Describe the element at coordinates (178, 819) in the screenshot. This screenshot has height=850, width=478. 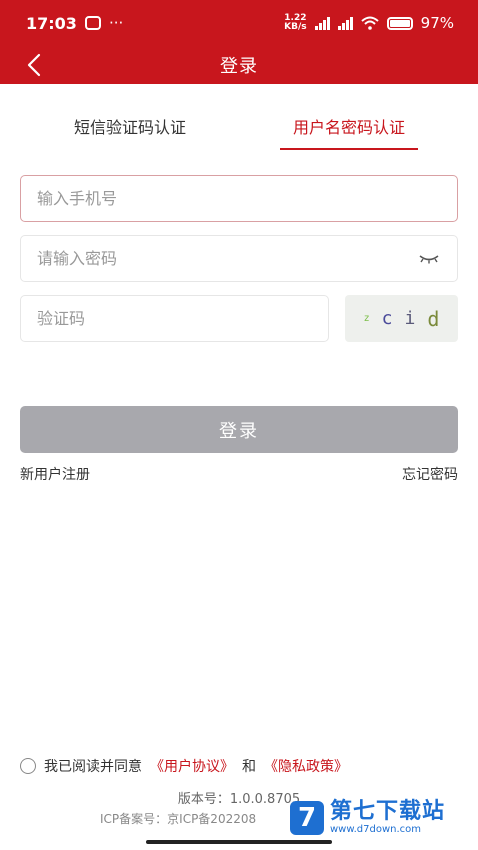
I see `icp-text: ICP备案号：京ICP备202208` at that location.